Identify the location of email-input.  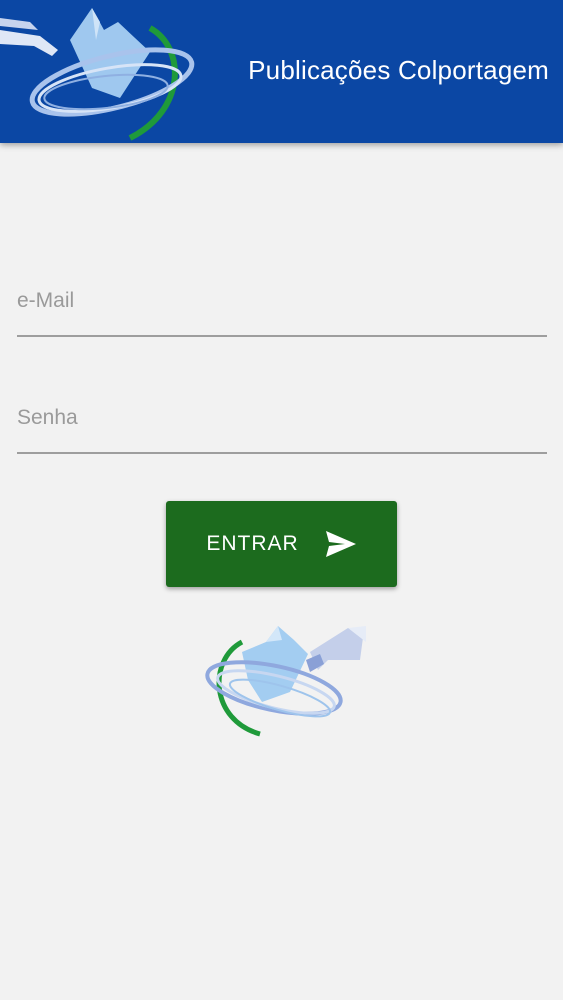
(282, 301).